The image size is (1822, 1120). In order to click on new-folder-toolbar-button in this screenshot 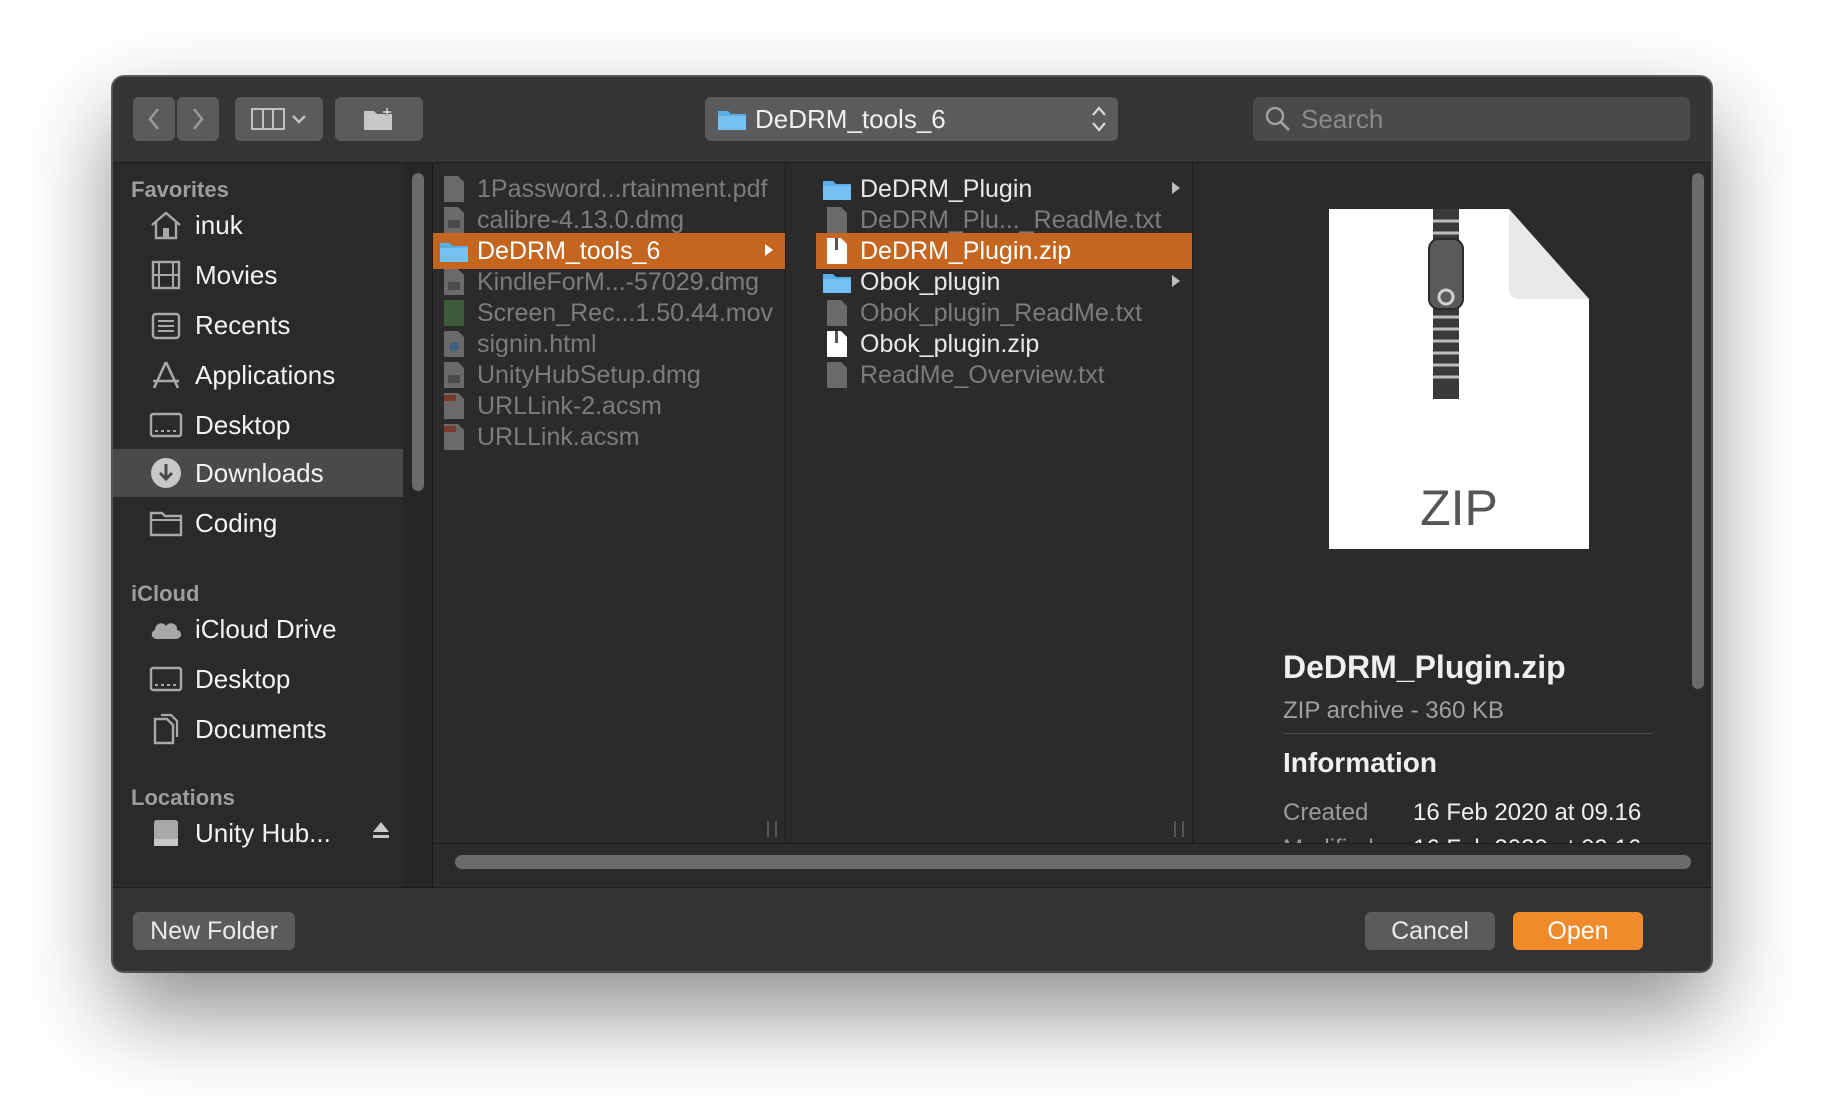, I will do `click(379, 119)`.